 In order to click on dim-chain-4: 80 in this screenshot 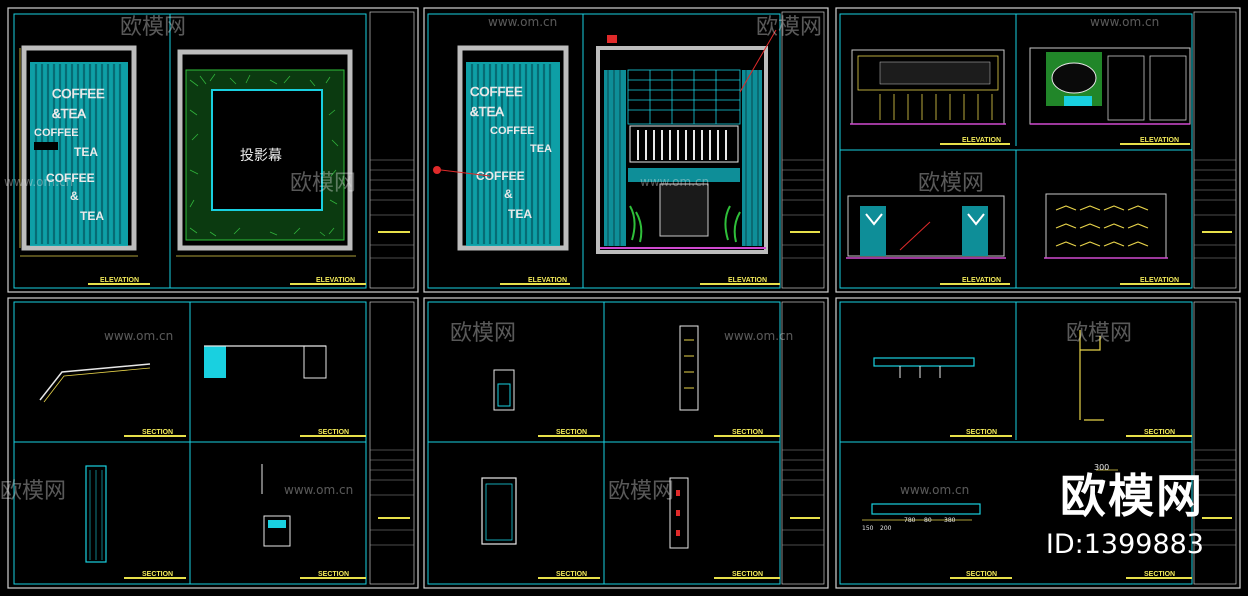, I will do `click(928, 520)`.